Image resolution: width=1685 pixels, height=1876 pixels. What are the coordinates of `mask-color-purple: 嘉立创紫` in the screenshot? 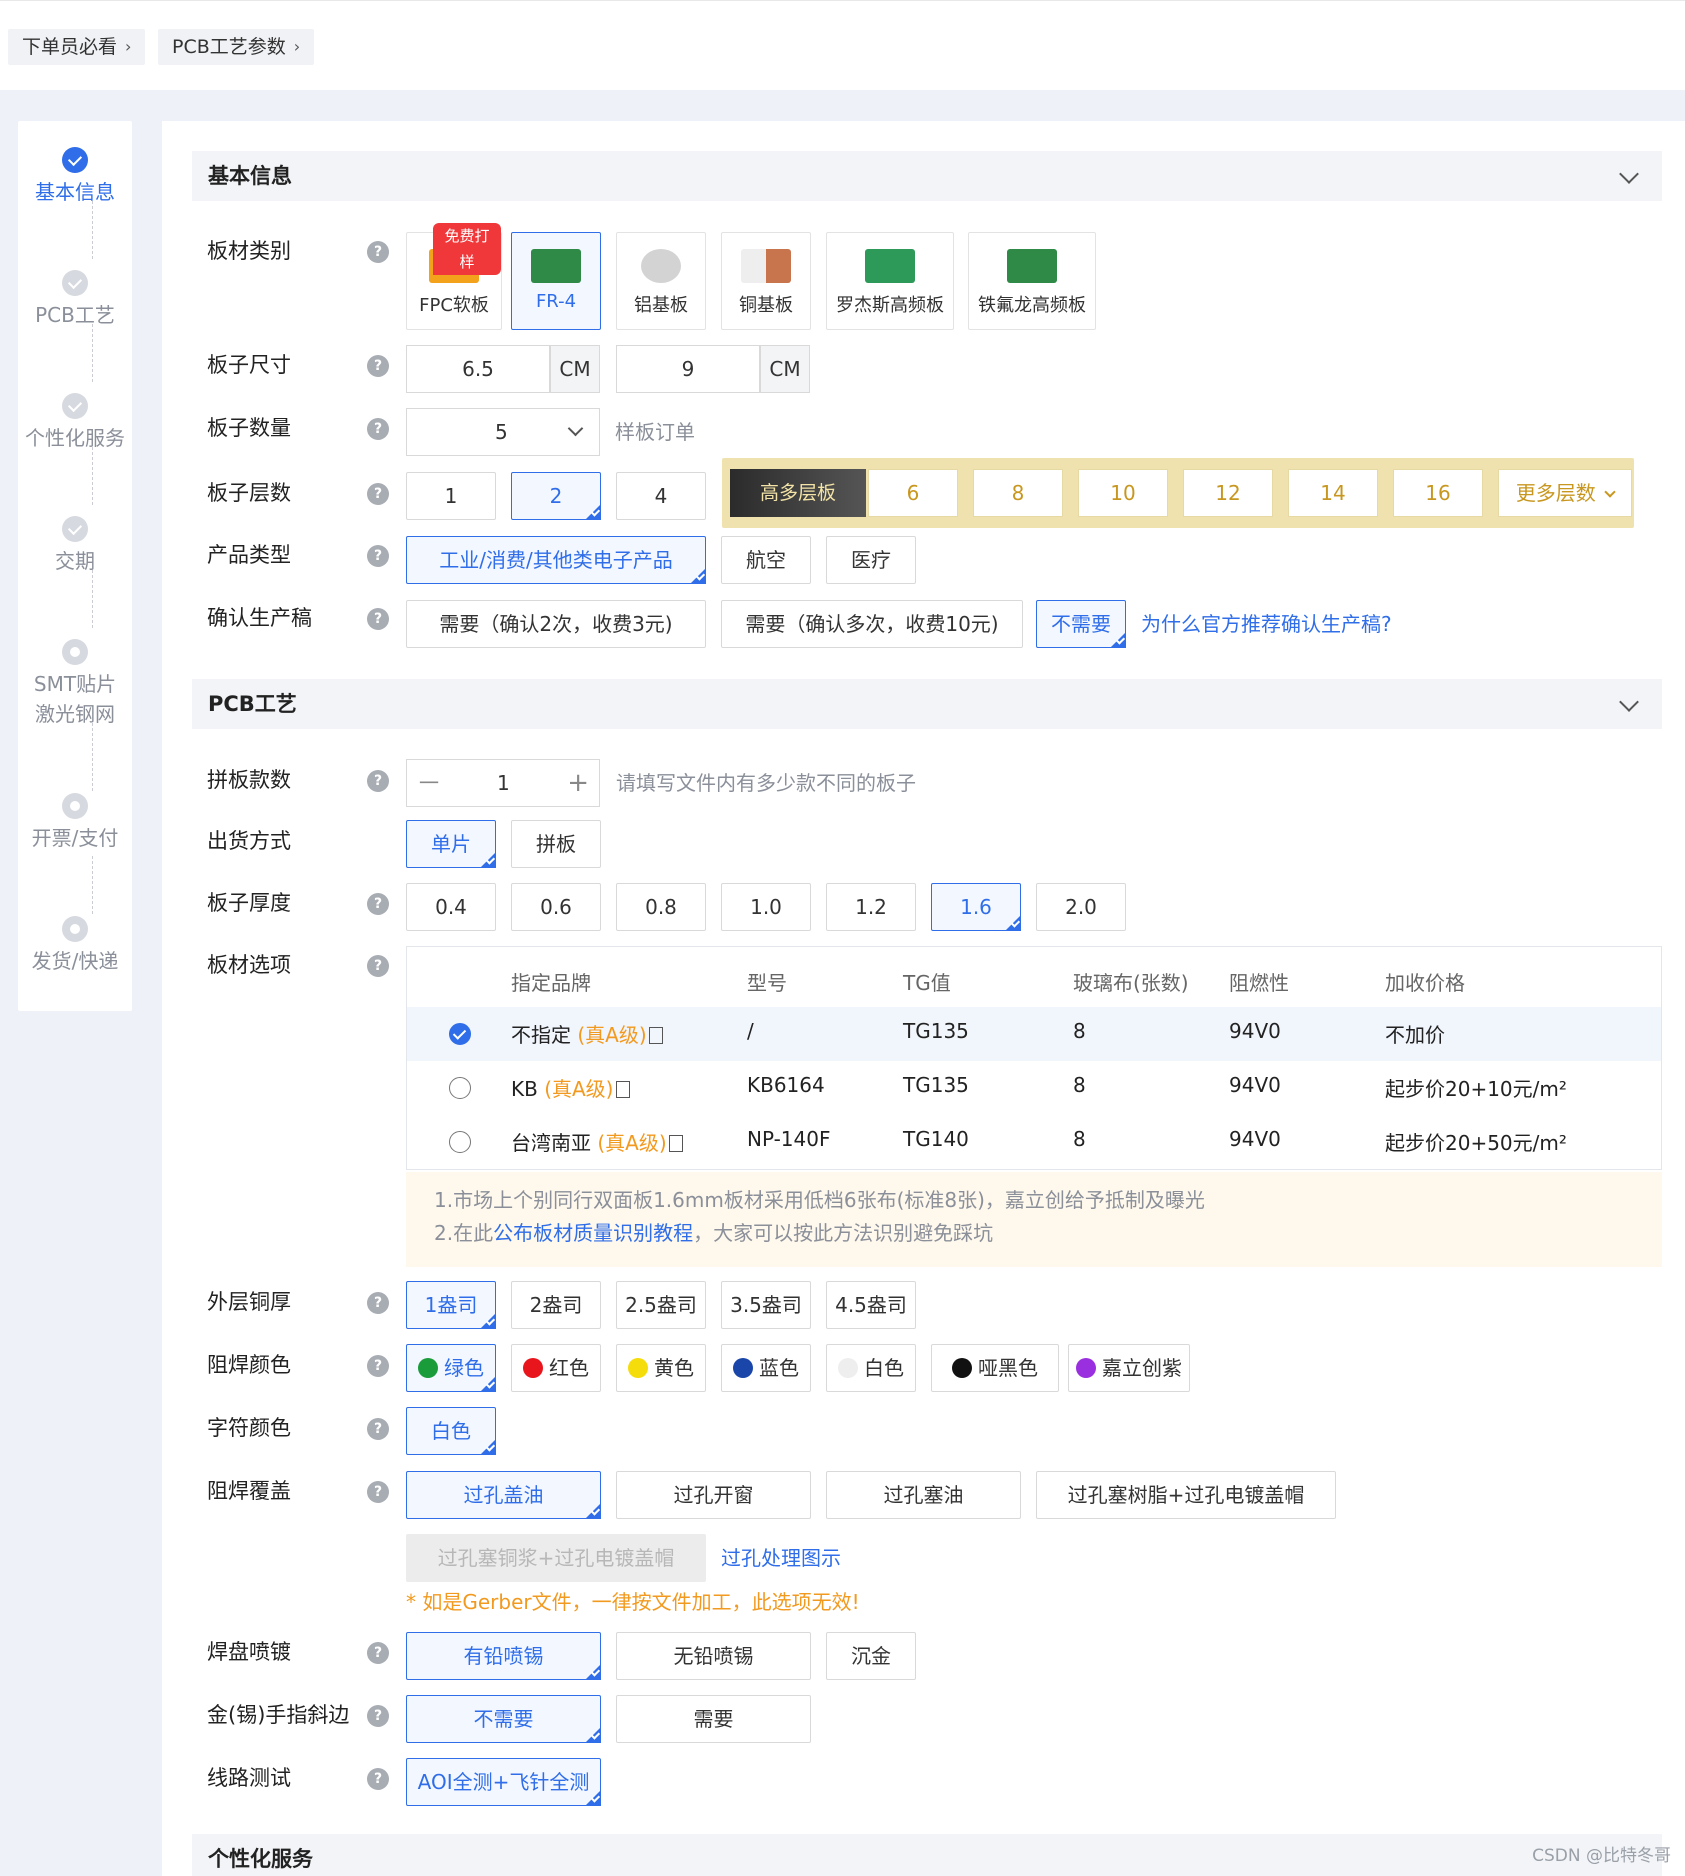 It's located at (1129, 1368).